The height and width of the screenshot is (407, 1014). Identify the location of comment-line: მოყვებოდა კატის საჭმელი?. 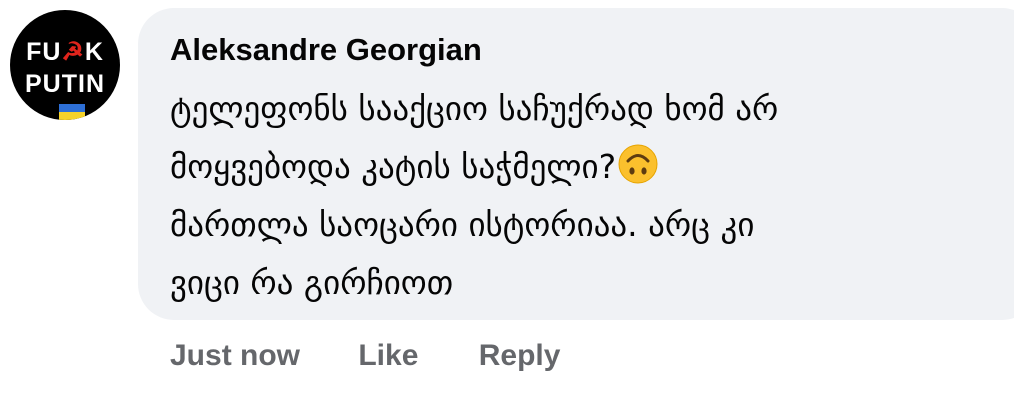
(580, 167).